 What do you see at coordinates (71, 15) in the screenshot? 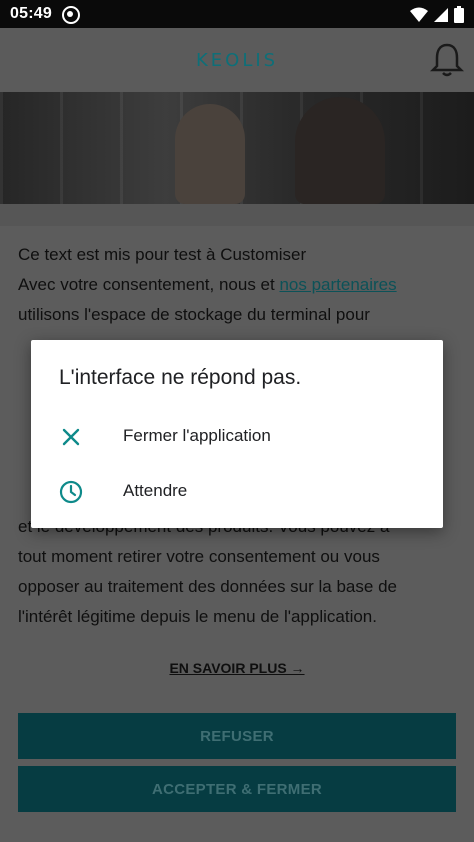
I see `sync-icon` at bounding box center [71, 15].